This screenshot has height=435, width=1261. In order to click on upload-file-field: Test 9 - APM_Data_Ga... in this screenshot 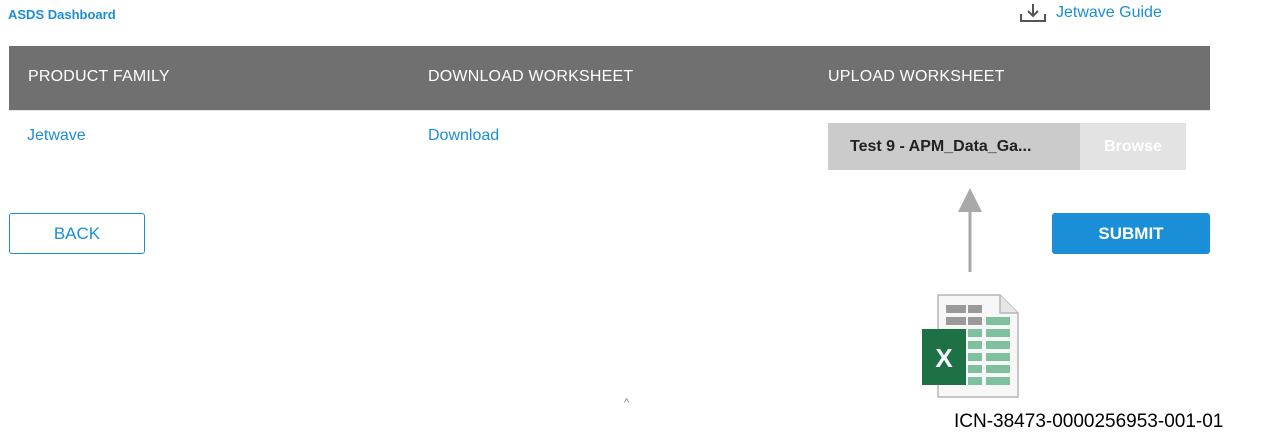, I will do `click(954, 146)`.